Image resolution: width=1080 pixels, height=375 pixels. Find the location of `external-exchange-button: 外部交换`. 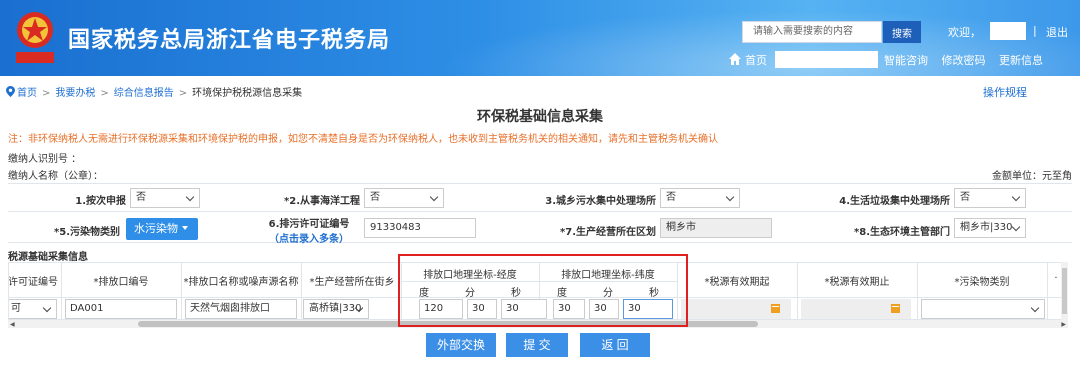

external-exchange-button: 外部交换 is located at coordinates (461, 345).